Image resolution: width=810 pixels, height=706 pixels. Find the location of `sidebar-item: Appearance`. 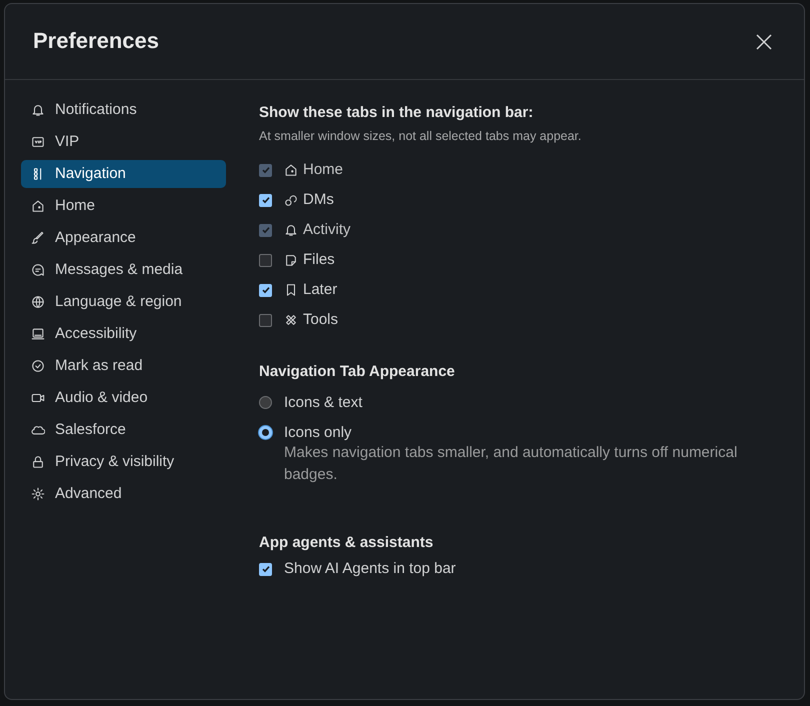

sidebar-item: Appearance is located at coordinates (123, 238).